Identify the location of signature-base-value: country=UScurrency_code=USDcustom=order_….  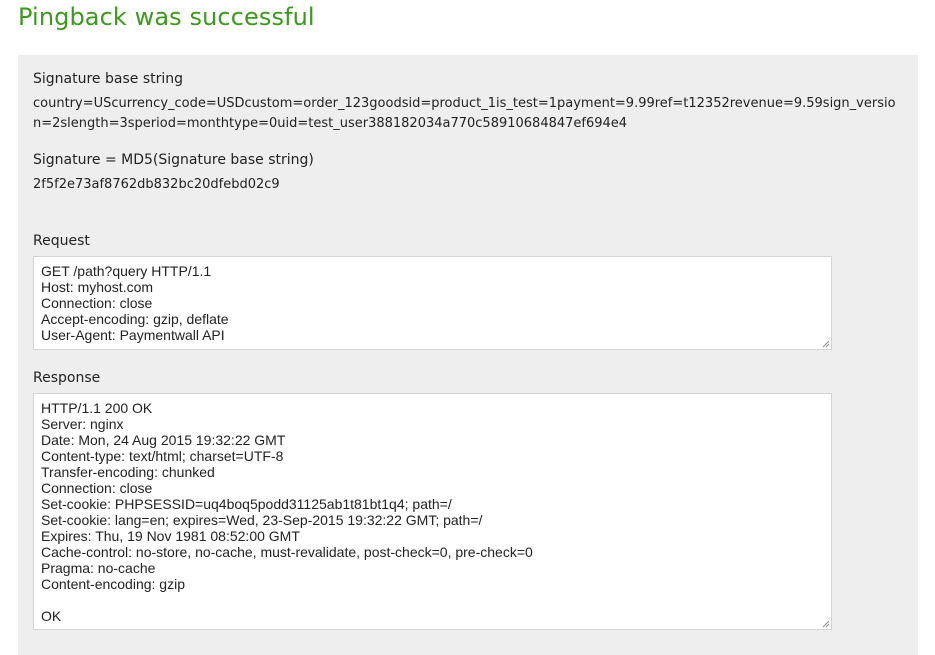
(464, 113).